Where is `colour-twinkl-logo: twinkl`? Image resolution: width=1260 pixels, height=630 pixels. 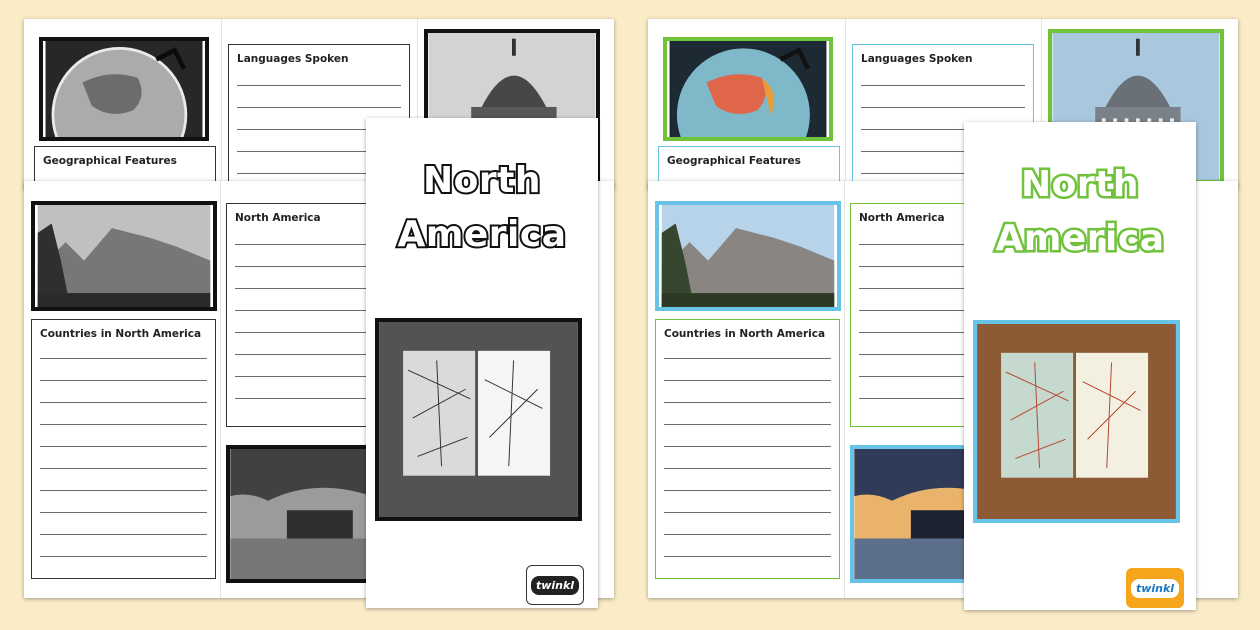 colour-twinkl-logo: twinkl is located at coordinates (1155, 588).